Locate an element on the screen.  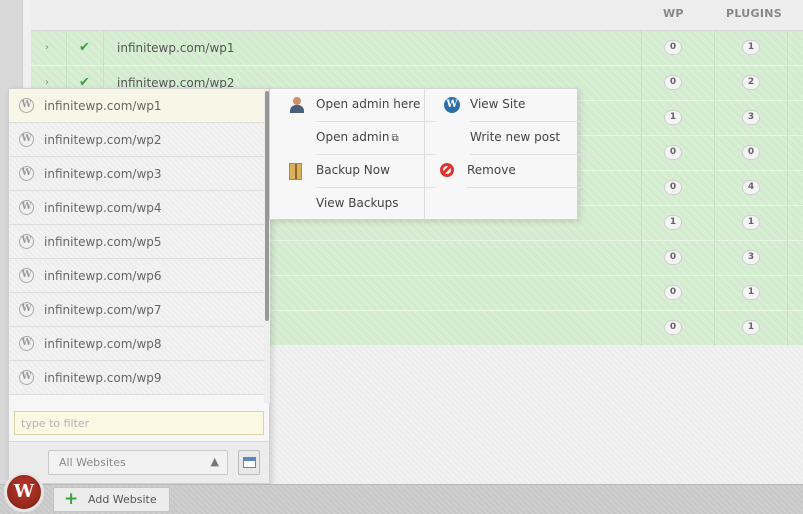
add-website-button: + Add Website is located at coordinates (111, 499).